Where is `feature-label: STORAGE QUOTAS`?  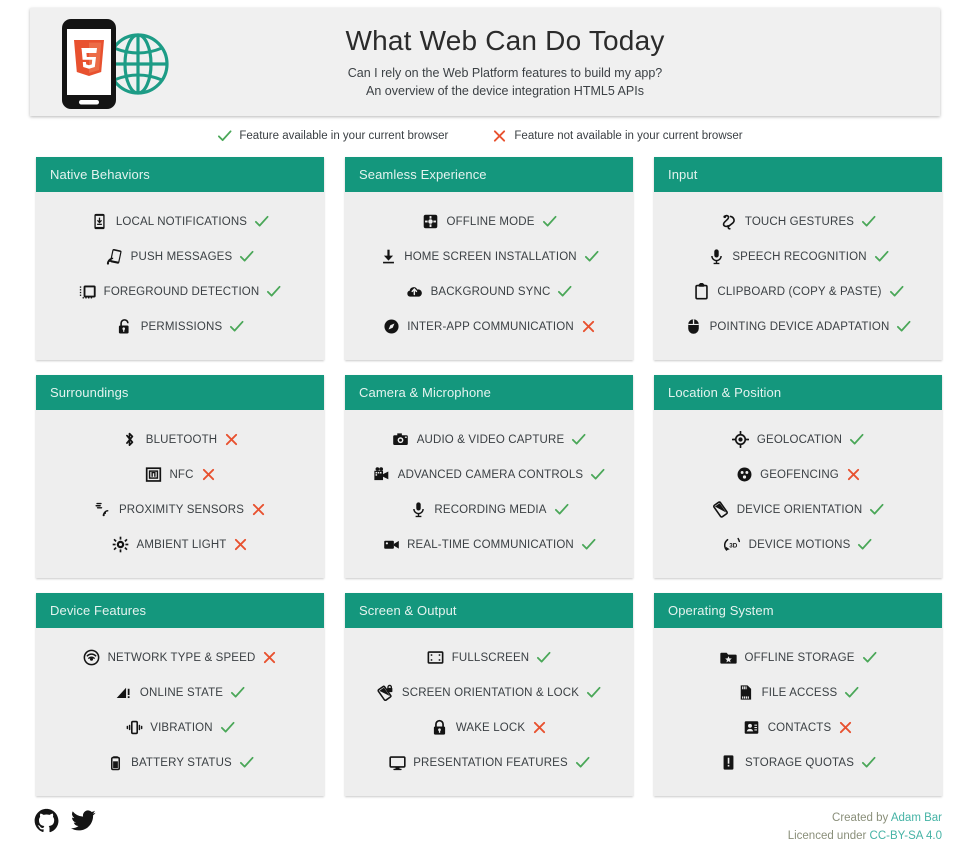 feature-label: STORAGE QUOTAS is located at coordinates (799, 762).